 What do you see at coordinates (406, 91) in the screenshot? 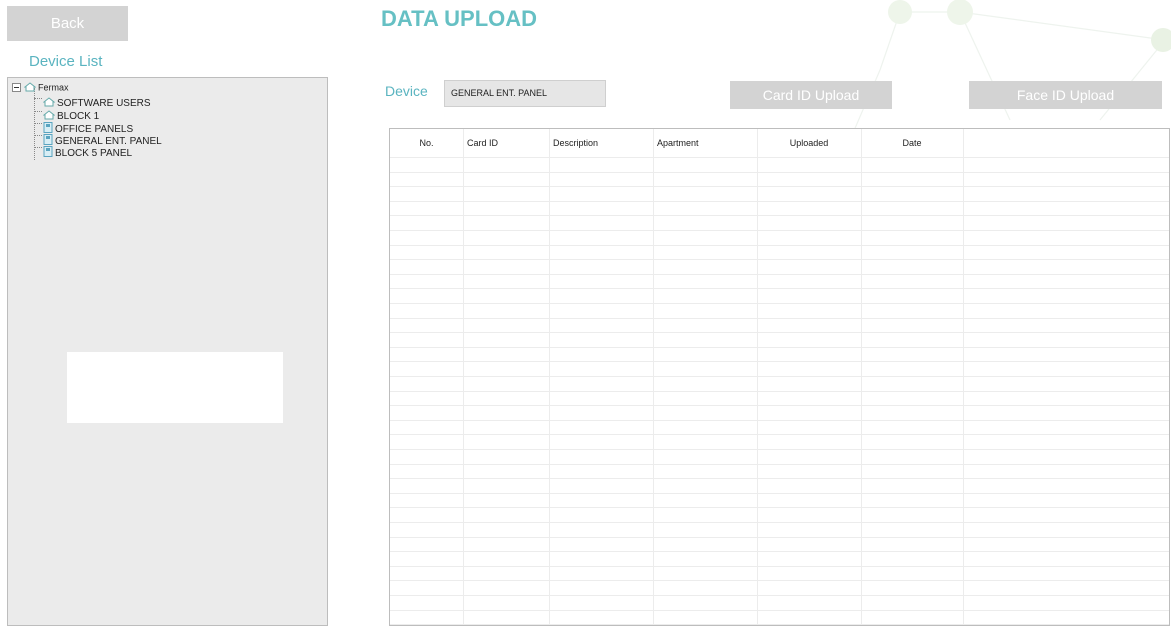
I see `device-label: Device` at bounding box center [406, 91].